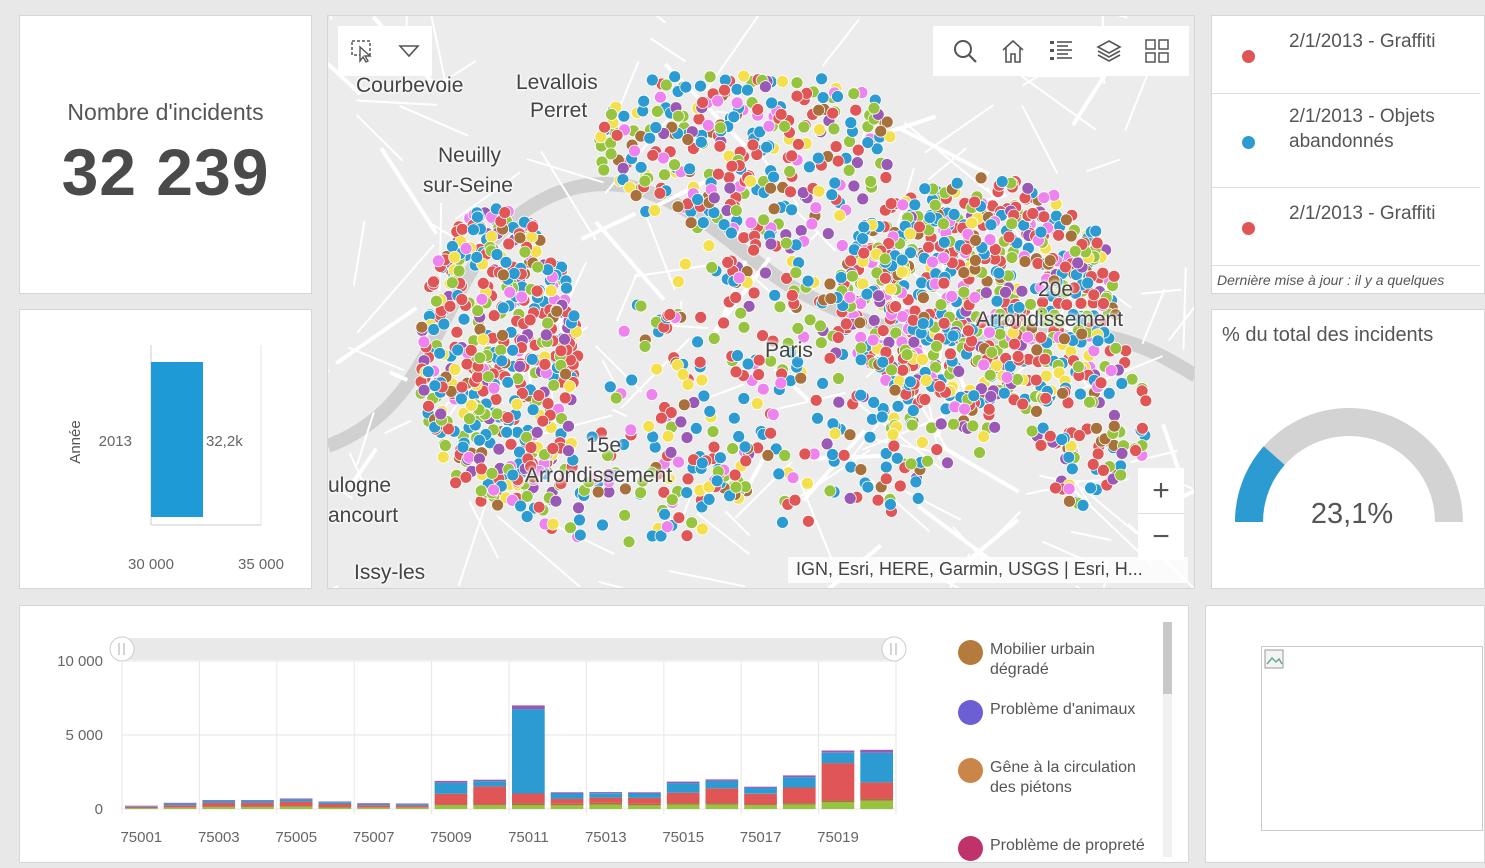  Describe the element at coordinates (1058, 788) in the screenshot. I see `legend-item: Gêne à la circulation des piétons` at that location.